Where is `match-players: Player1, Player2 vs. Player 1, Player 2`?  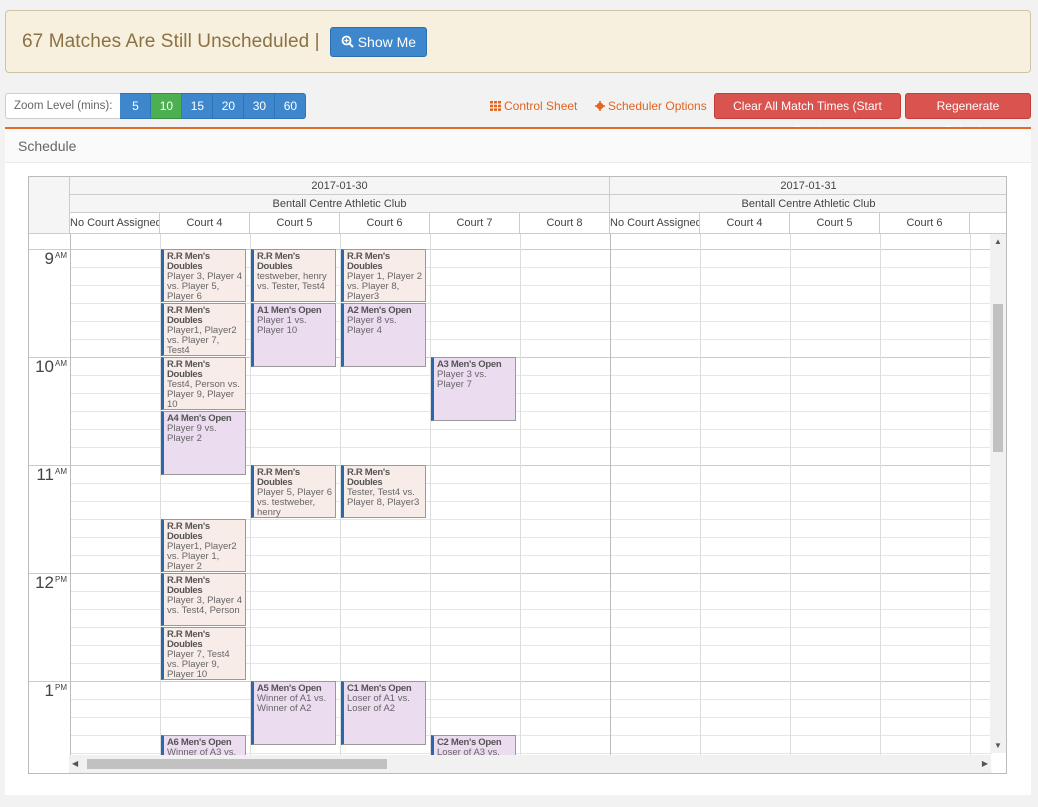 match-players: Player1, Player2 vs. Player 1, Player 2 is located at coordinates (202, 556).